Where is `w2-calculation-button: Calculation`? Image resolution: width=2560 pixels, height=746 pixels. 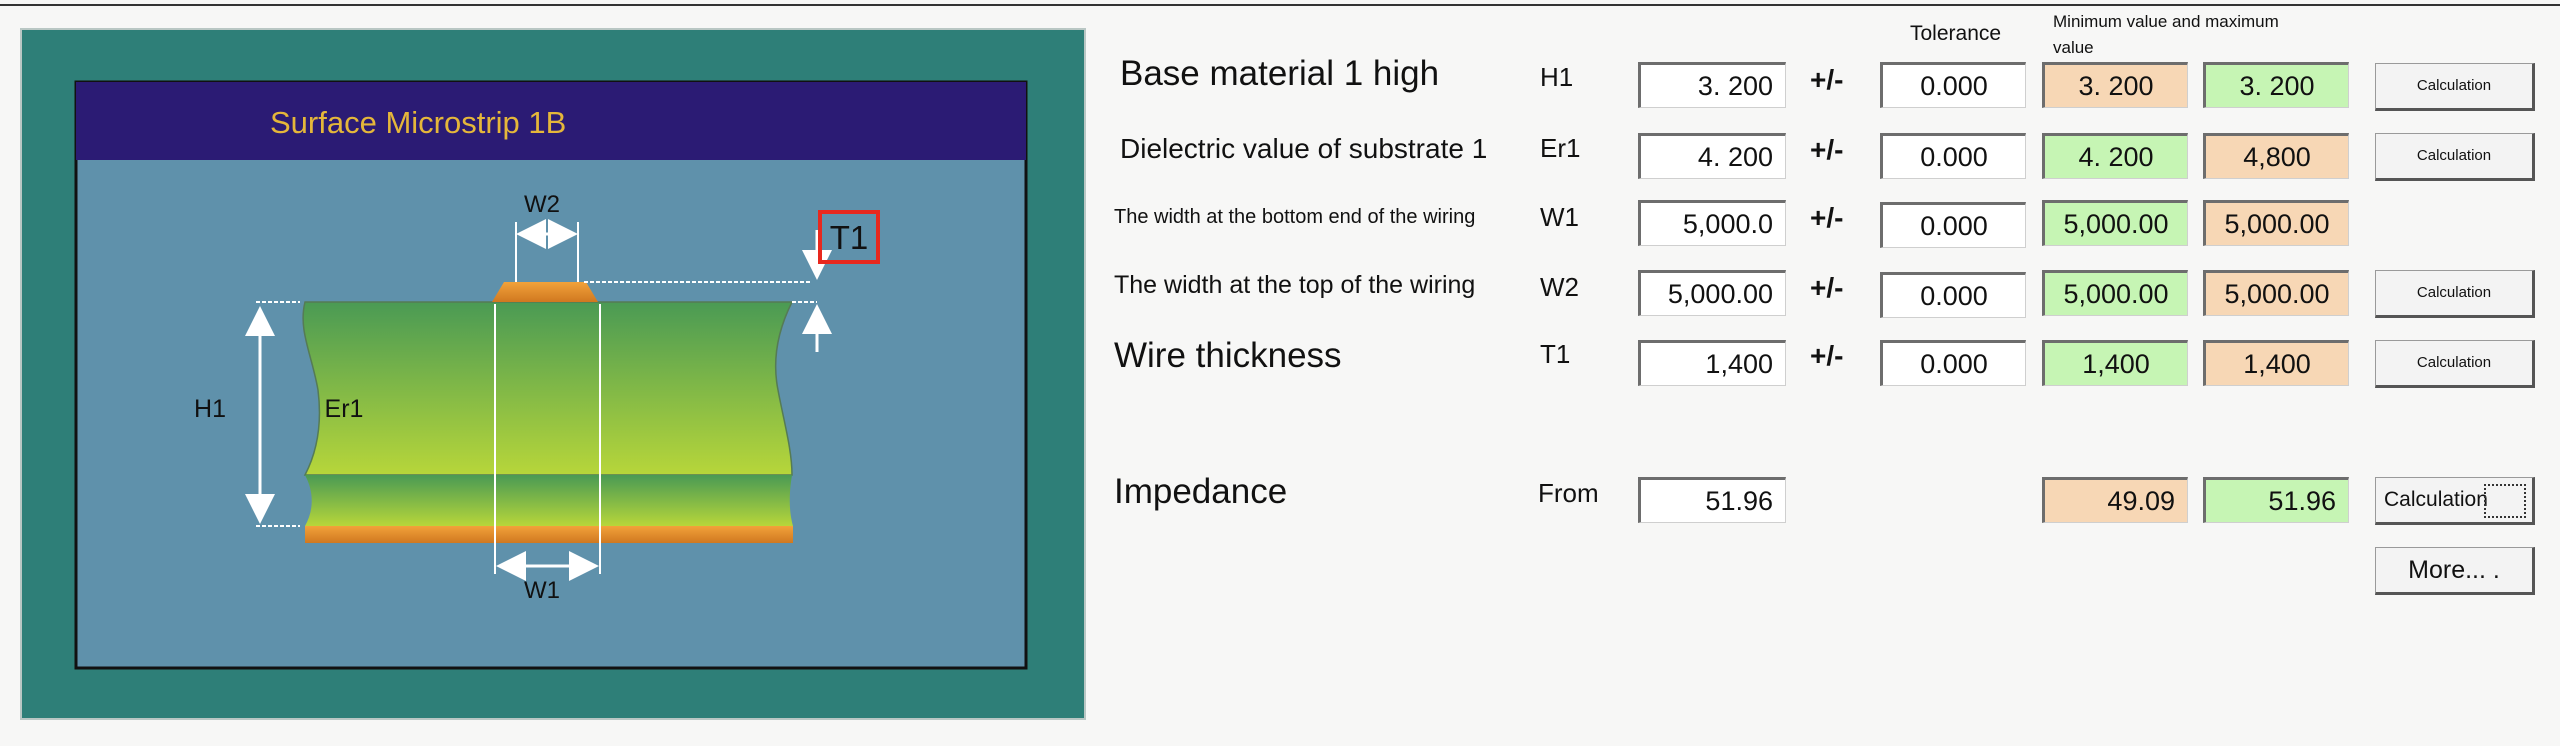
w2-calculation-button: Calculation is located at coordinates (2455, 294).